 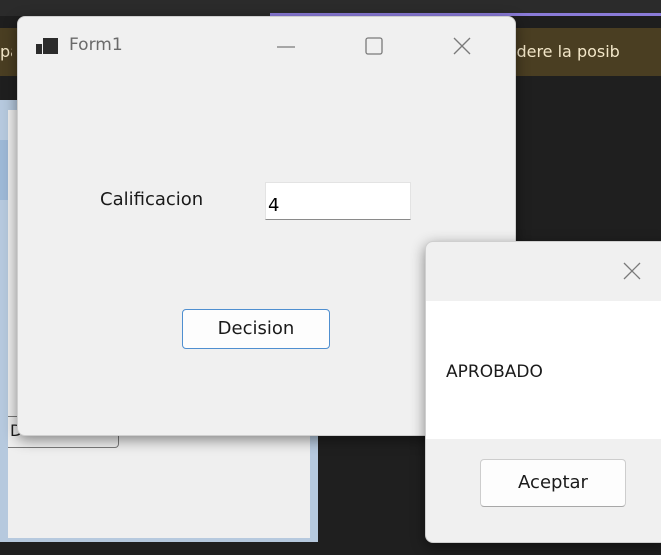 I want to click on minimize-button, so click(x=286, y=46).